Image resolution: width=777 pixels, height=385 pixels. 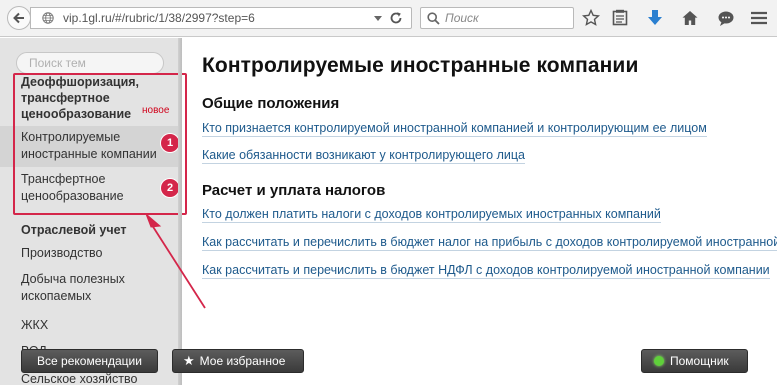 I want to click on assistant-button: Помощник, so click(x=694, y=361).